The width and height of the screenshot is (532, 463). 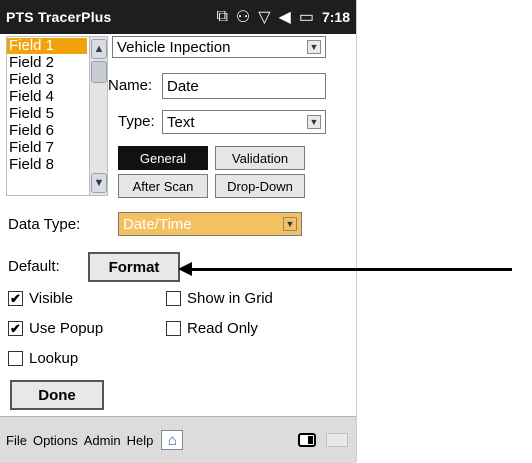 I want to click on list-item: Field 7, so click(x=47, y=148).